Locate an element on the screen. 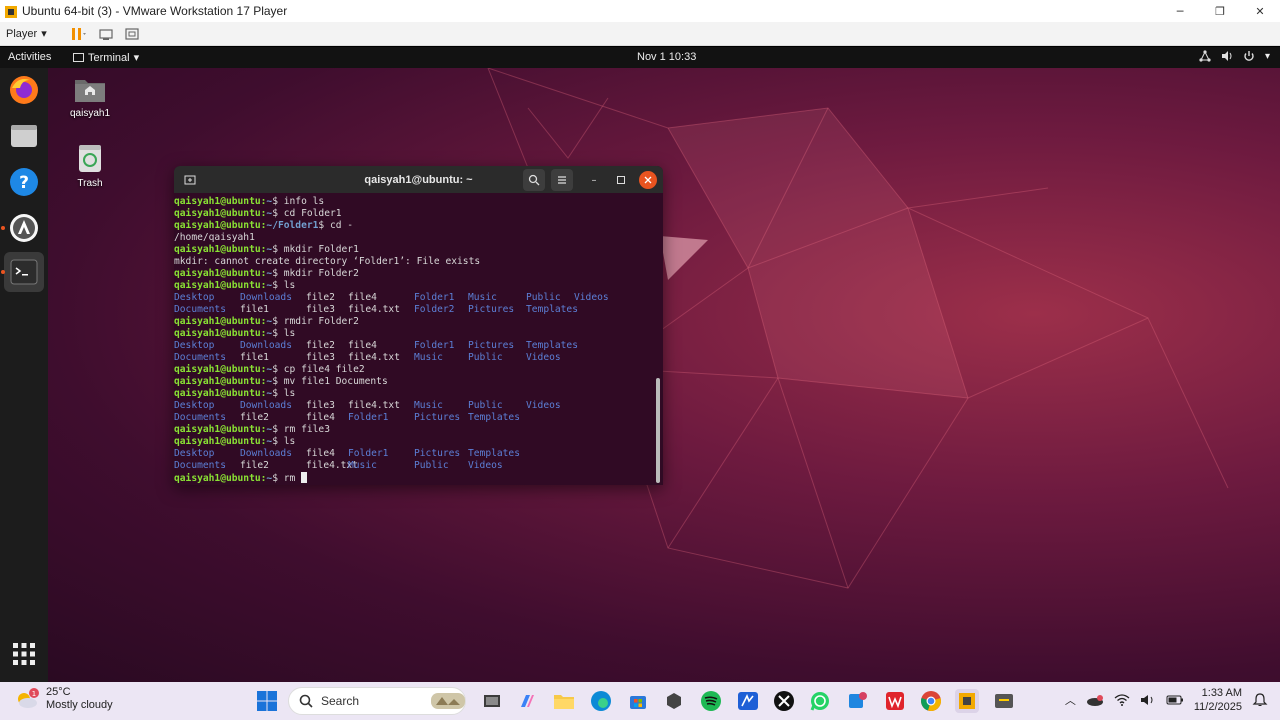 This screenshot has height=720, width=1280. terminal-scrollbar is located at coordinates (658, 430).